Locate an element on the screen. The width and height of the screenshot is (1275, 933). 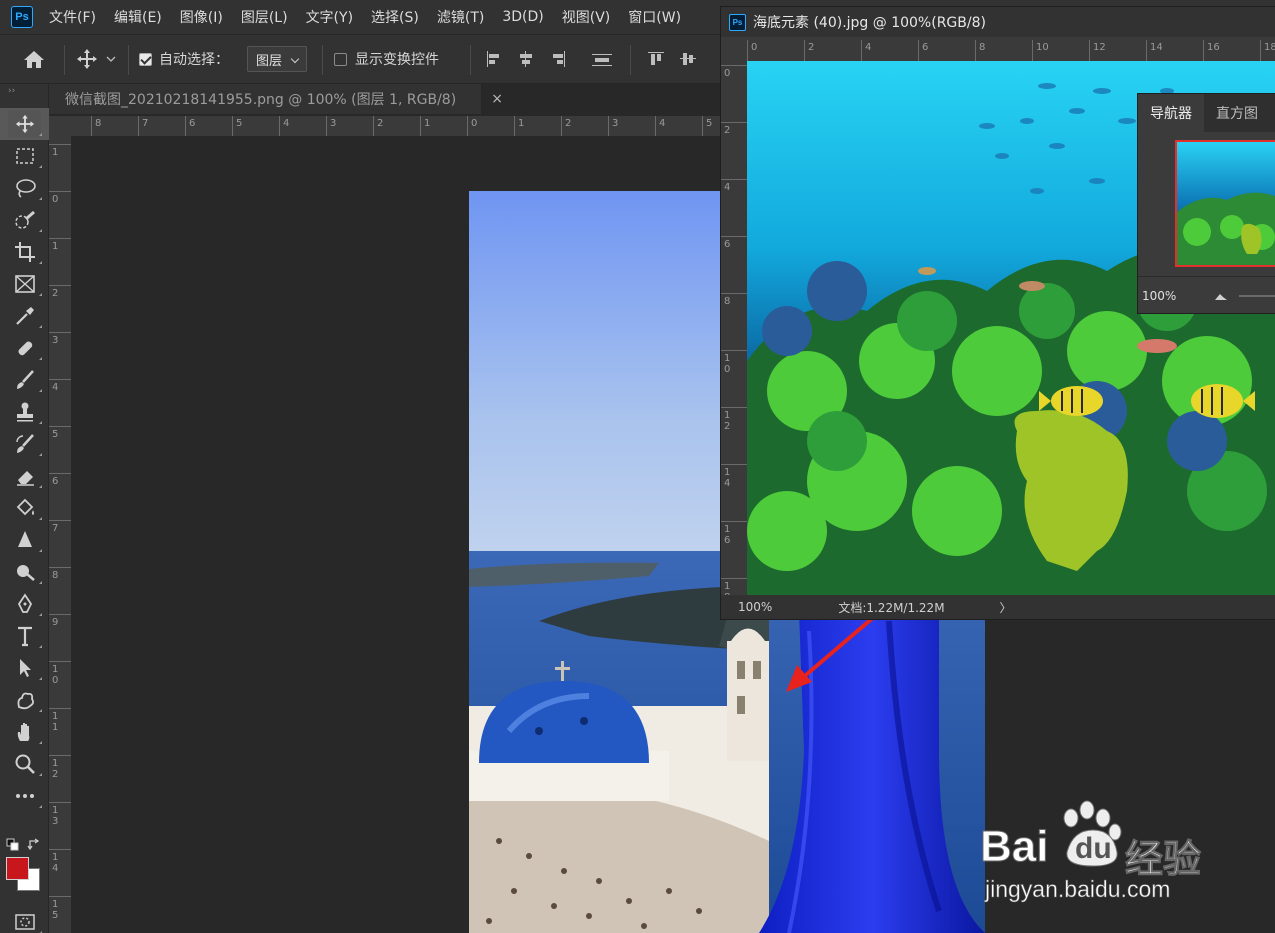
tool-marquee is located at coordinates (24, 156).